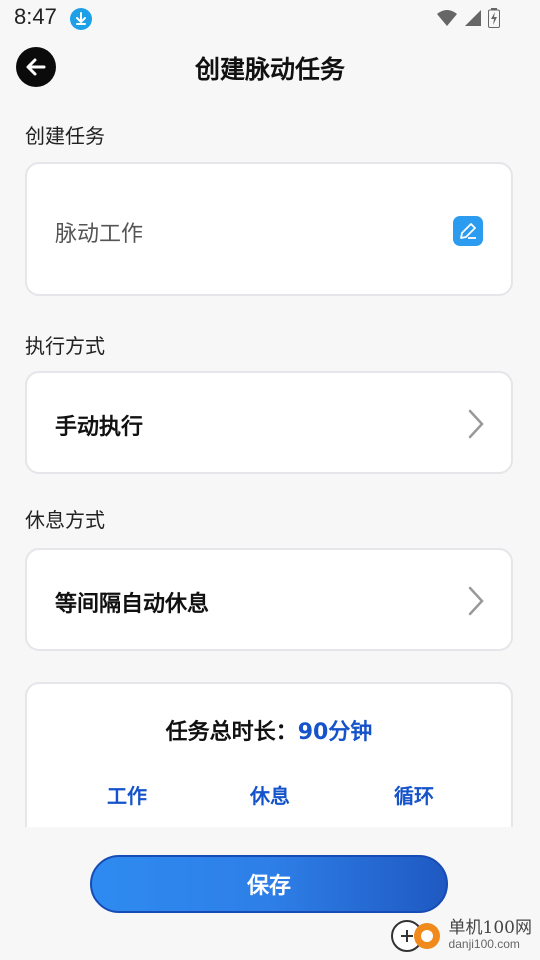  What do you see at coordinates (484, 943) in the screenshot?
I see `watermark-url: danji100.com` at bounding box center [484, 943].